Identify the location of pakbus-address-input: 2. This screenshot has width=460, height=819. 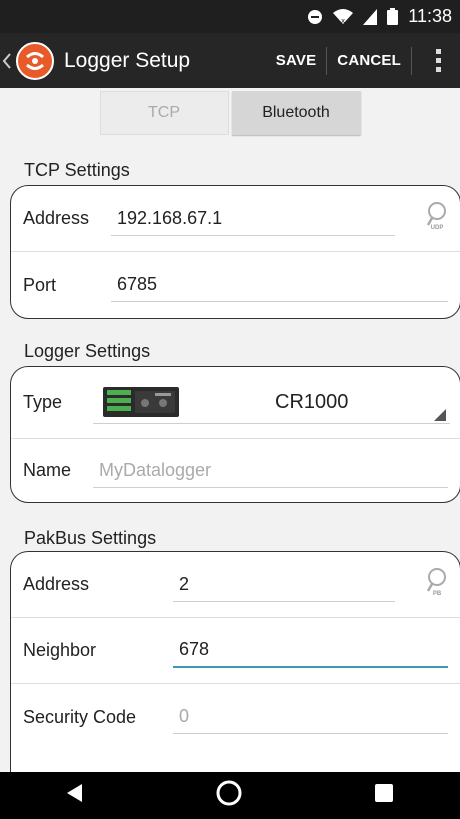
(284, 585).